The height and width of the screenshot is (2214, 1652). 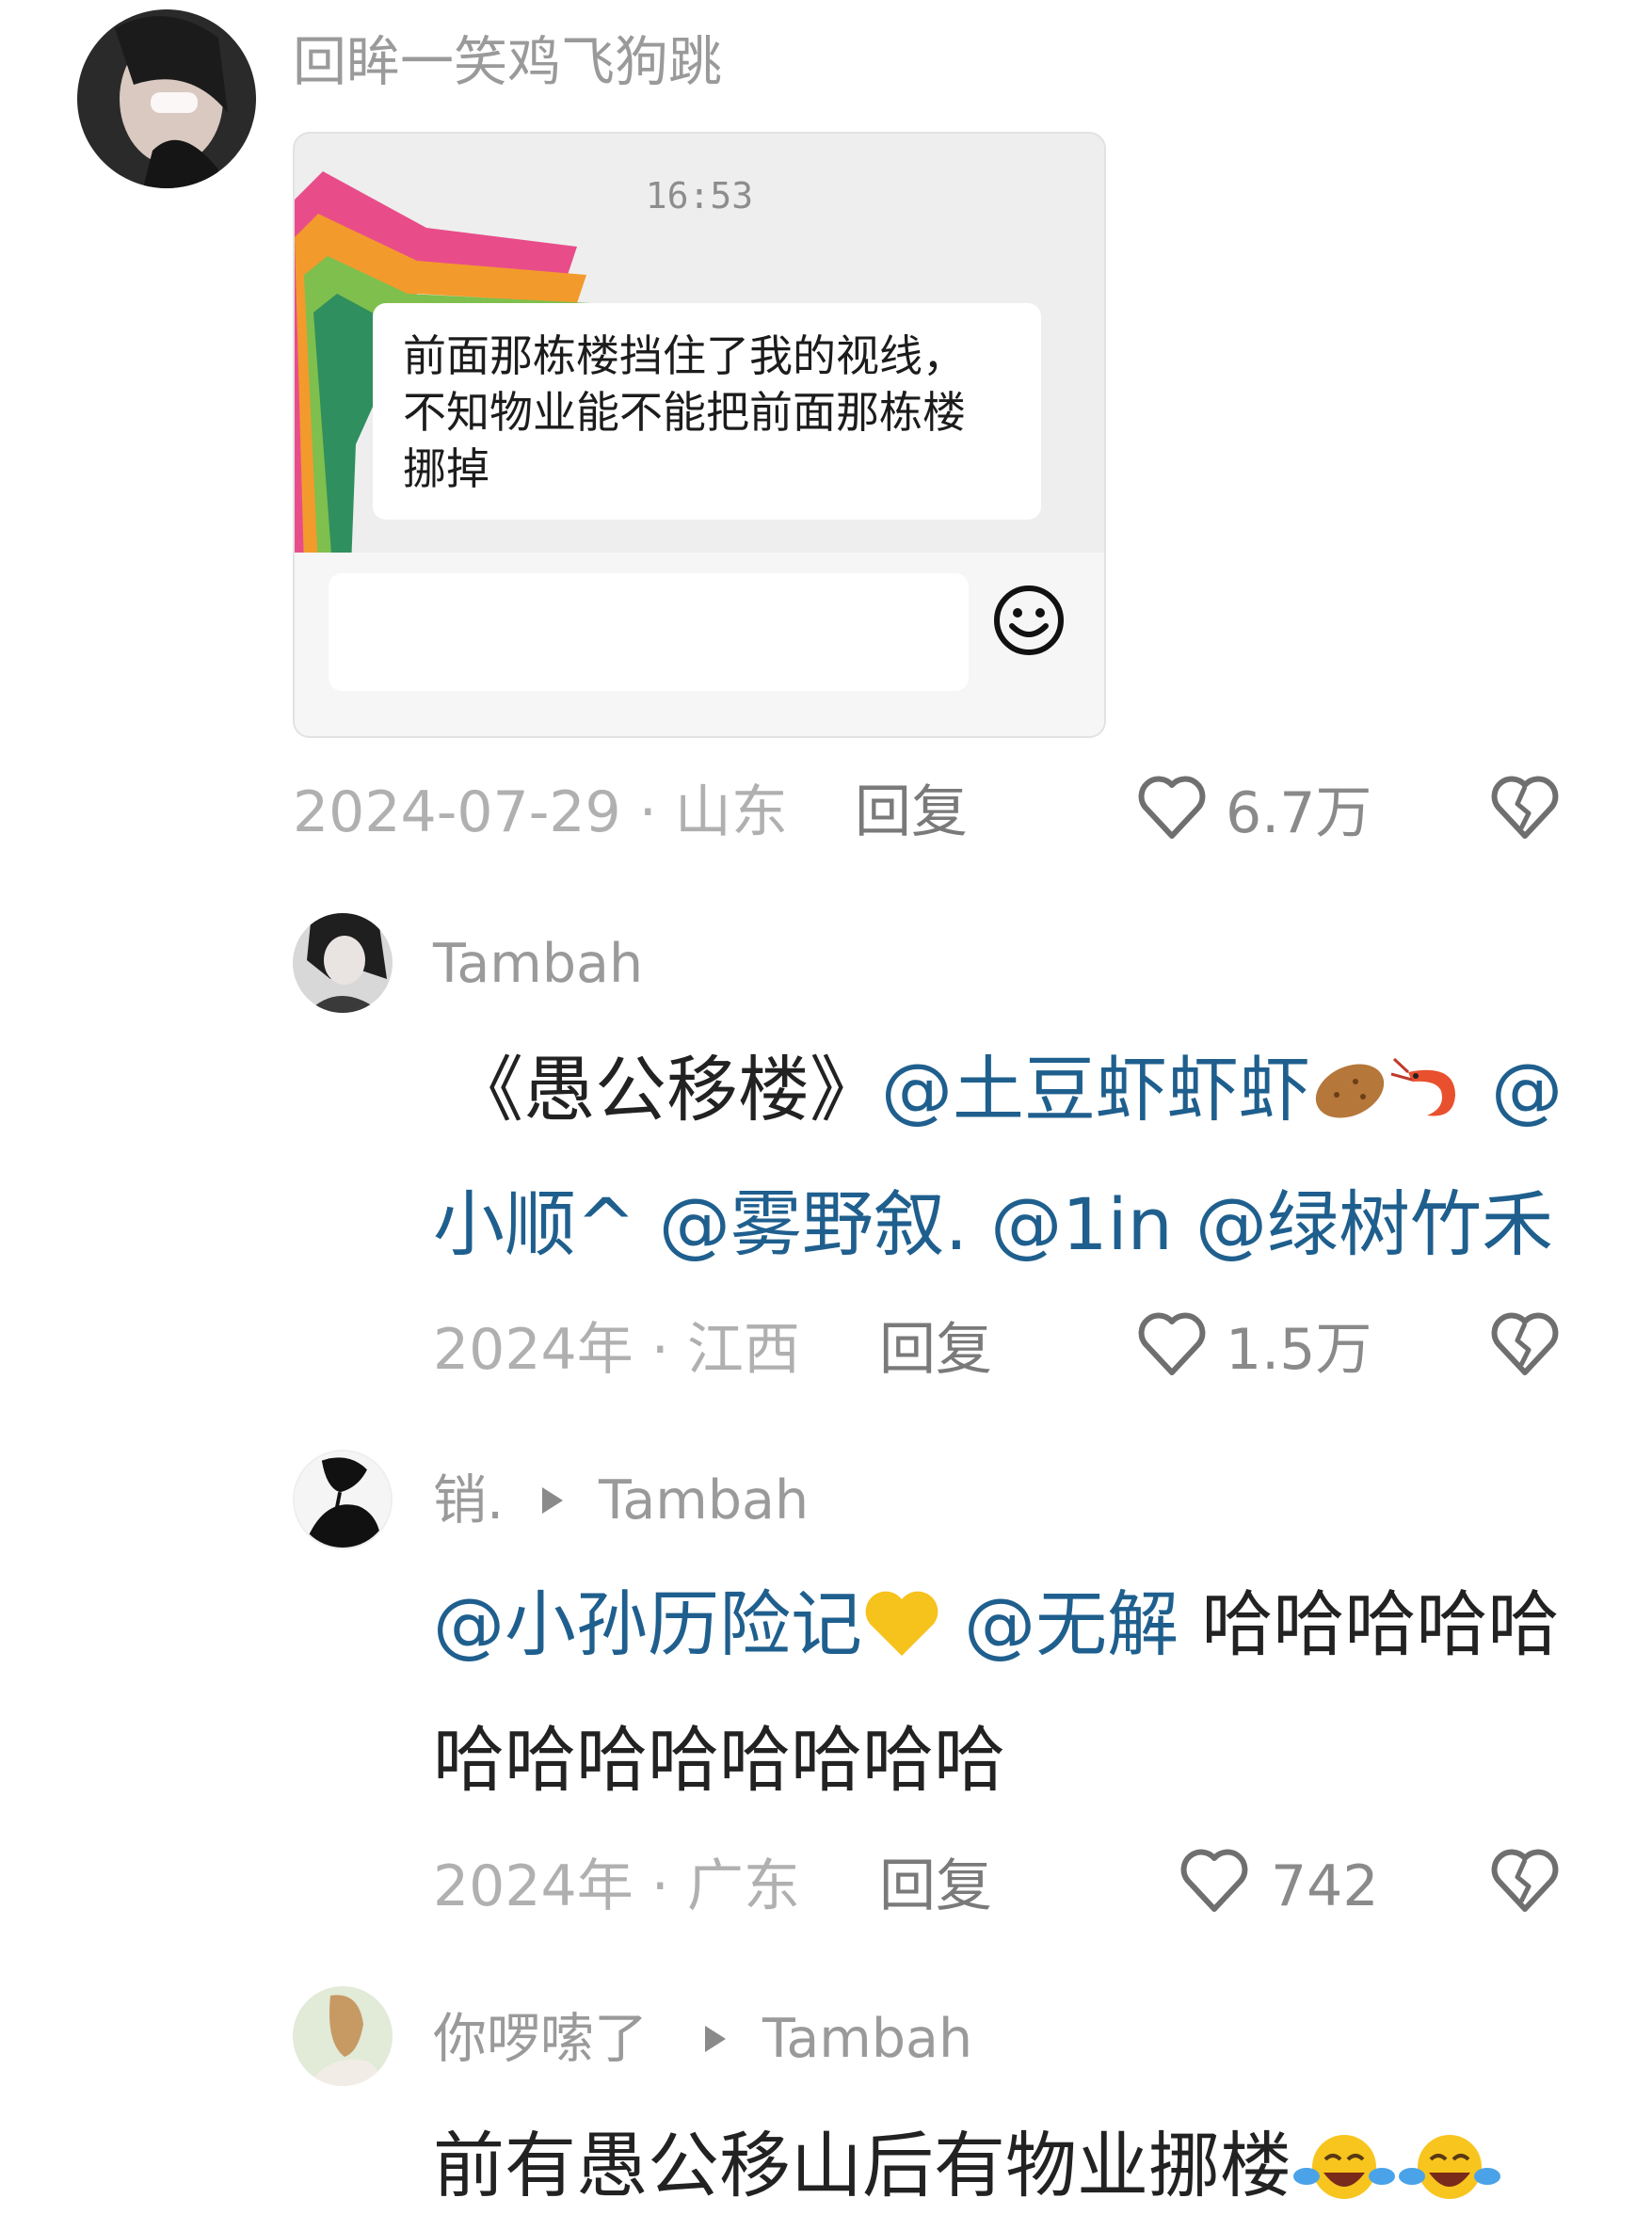 I want to click on chat-input-field, so click(x=649, y=632).